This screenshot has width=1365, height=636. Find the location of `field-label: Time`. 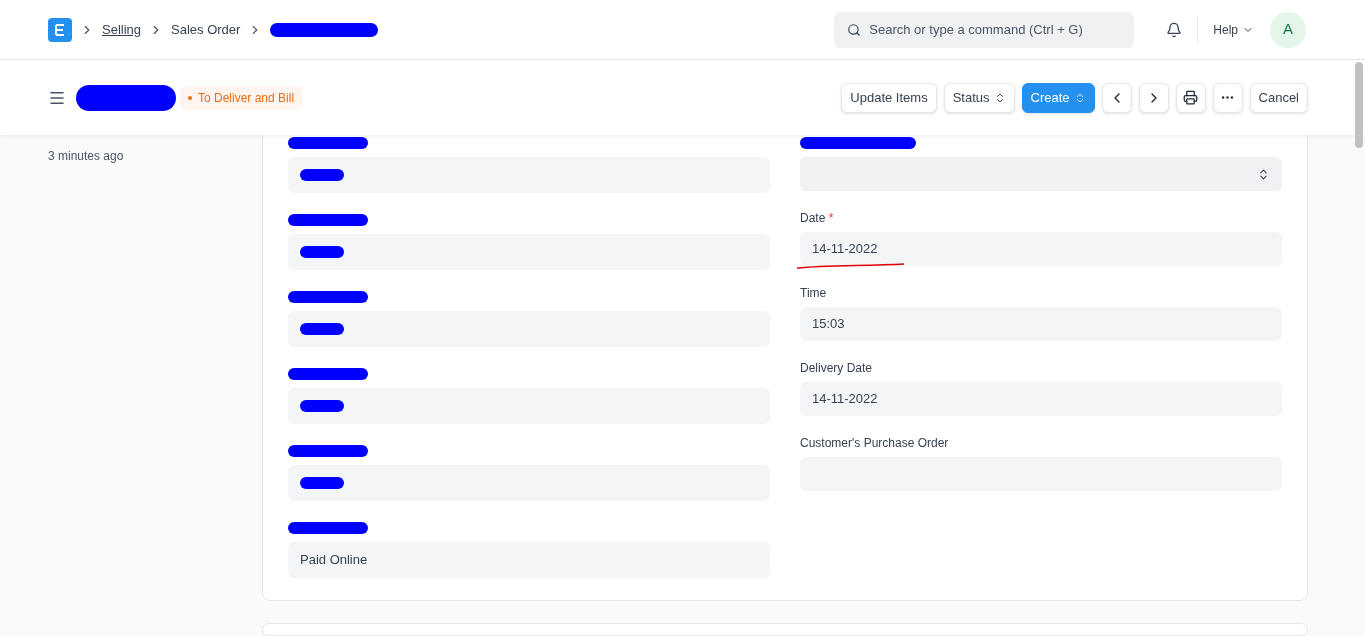

field-label: Time is located at coordinates (813, 293).